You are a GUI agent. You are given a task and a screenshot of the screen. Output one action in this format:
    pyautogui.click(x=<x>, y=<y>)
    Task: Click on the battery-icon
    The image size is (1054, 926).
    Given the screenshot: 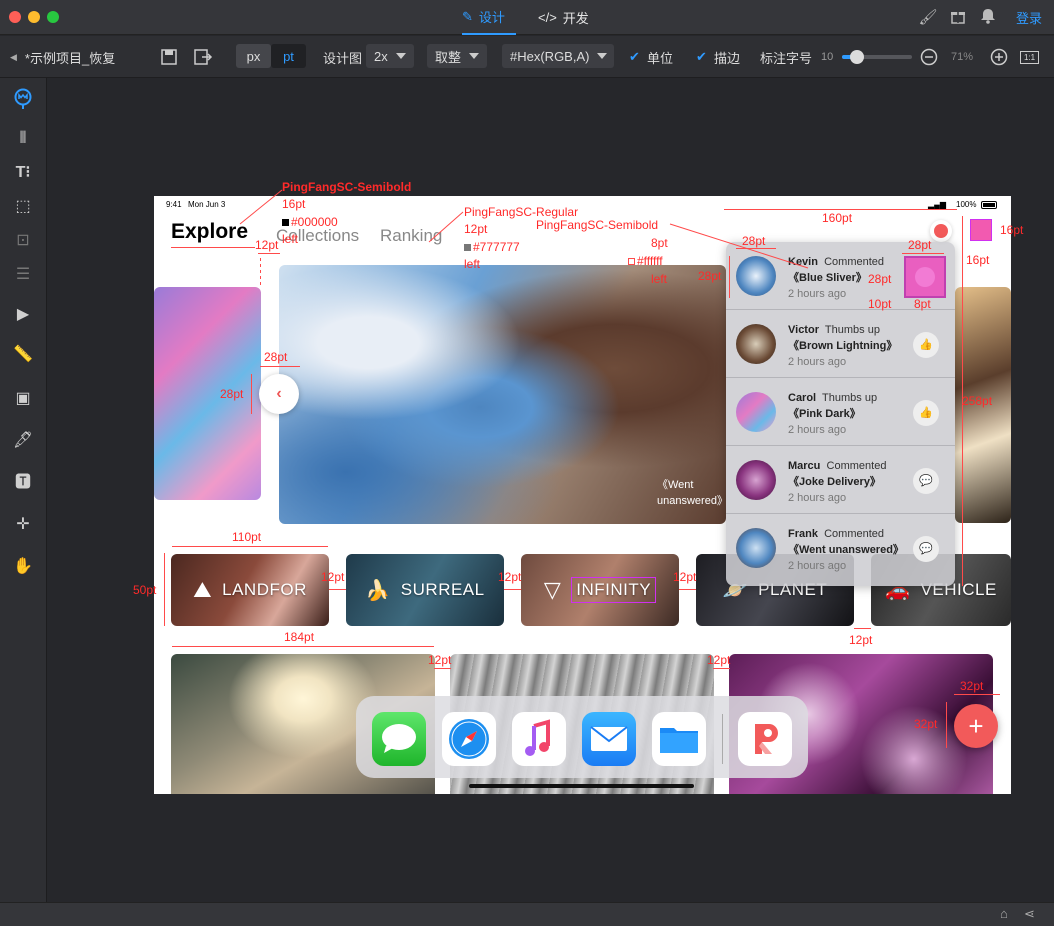 What is the action you would take?
    pyautogui.click(x=989, y=205)
    